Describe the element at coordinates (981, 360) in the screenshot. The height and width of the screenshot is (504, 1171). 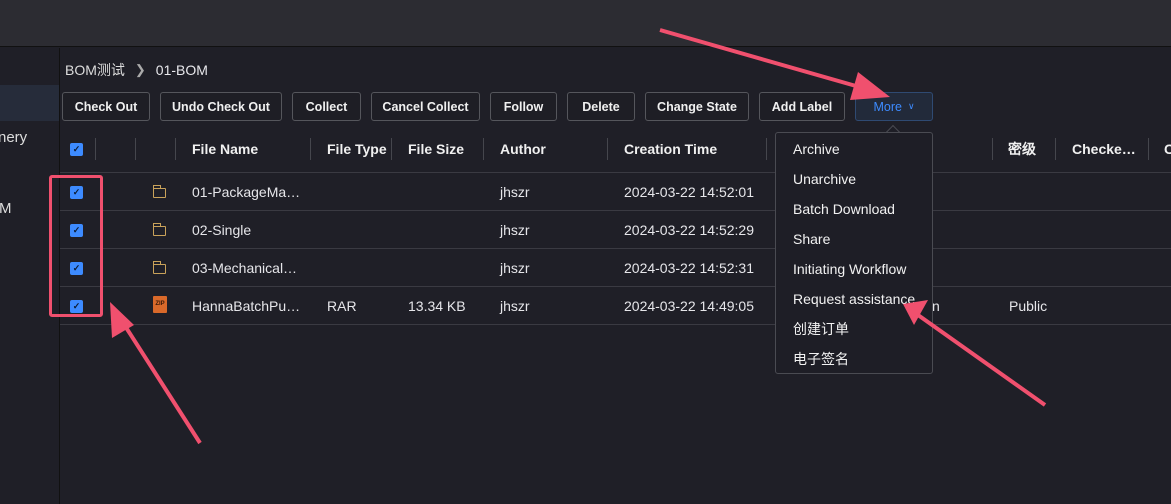
I see `arrow-to-request-assistance` at that location.